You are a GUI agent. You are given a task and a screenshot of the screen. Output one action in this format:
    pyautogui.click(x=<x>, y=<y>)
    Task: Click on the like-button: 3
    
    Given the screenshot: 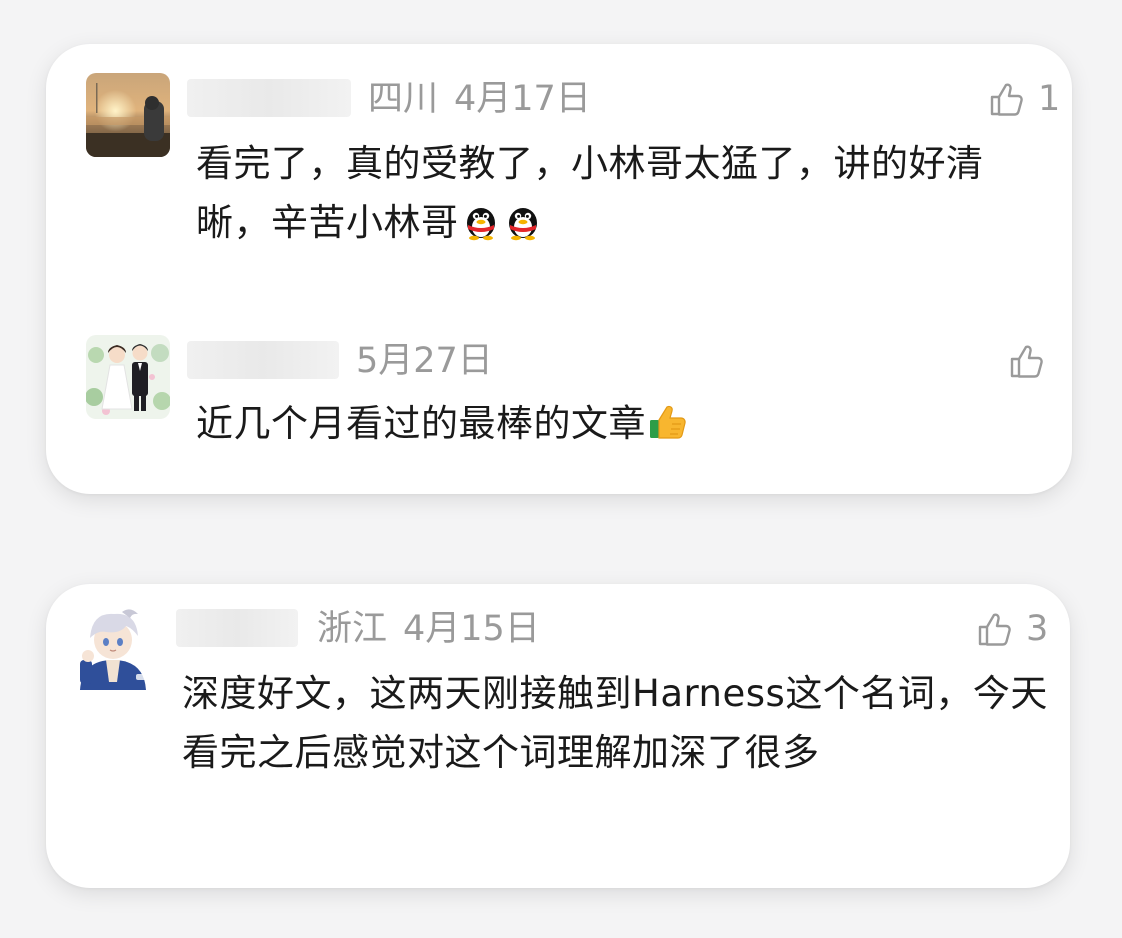 What is the action you would take?
    pyautogui.click(x=1011, y=629)
    